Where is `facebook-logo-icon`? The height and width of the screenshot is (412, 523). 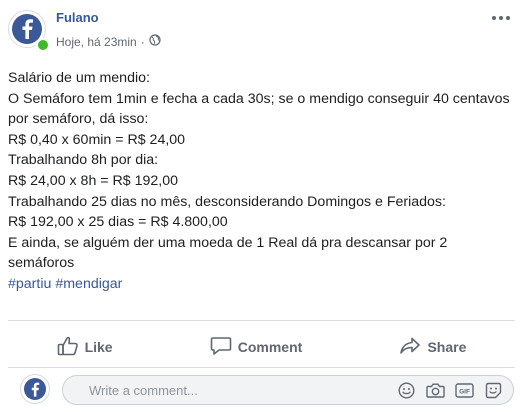 facebook-logo-icon is located at coordinates (35, 389).